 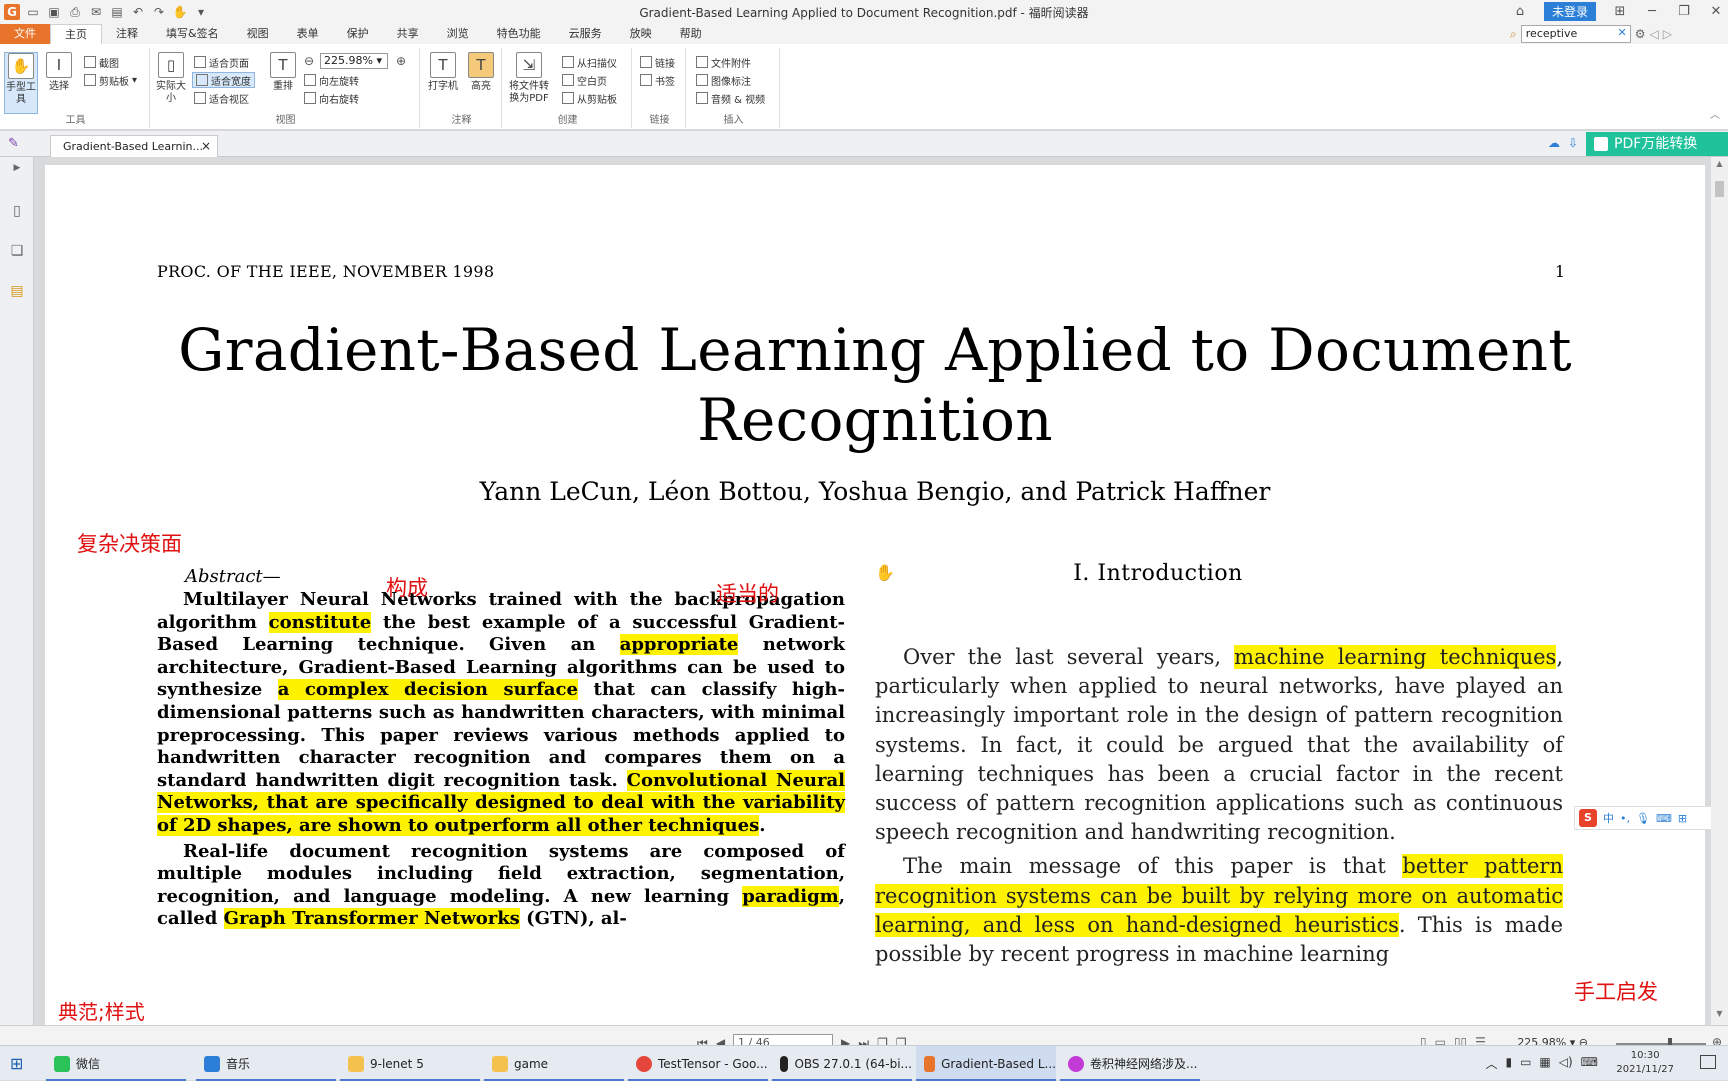 What do you see at coordinates (554, 1063) in the screenshot?
I see `taskbar-item-folder-game: game` at bounding box center [554, 1063].